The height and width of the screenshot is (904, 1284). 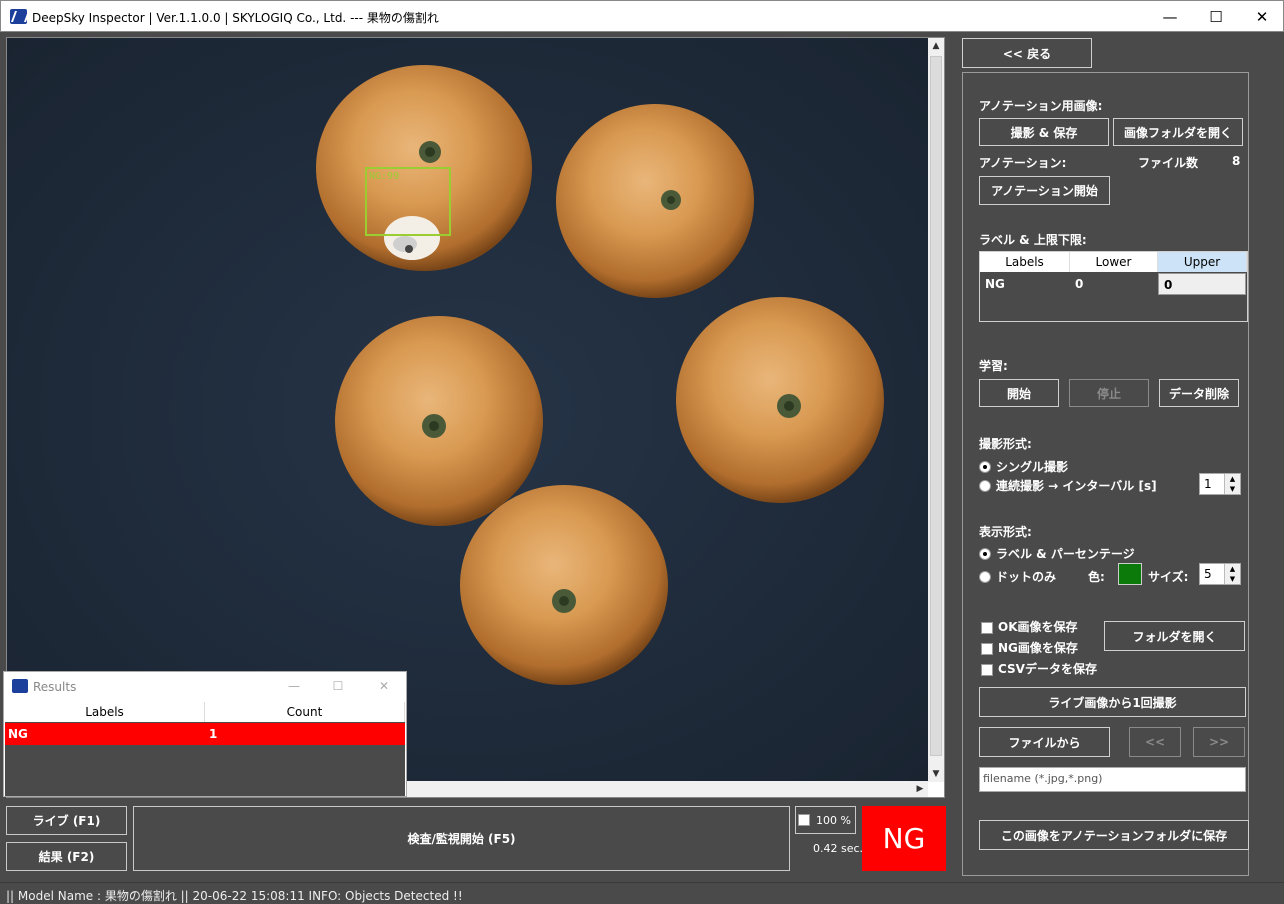 What do you see at coordinates (1032, 467) in the screenshot?
I see `single-capture-label: シングル撮影` at bounding box center [1032, 467].